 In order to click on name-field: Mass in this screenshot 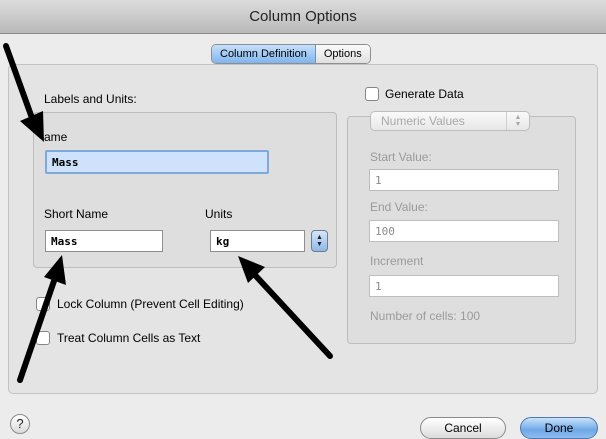, I will do `click(157, 162)`.